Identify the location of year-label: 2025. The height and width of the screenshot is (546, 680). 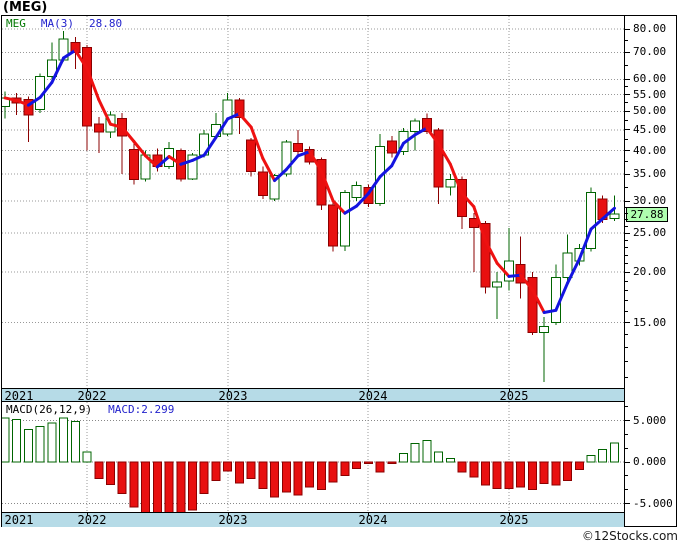
(514, 520).